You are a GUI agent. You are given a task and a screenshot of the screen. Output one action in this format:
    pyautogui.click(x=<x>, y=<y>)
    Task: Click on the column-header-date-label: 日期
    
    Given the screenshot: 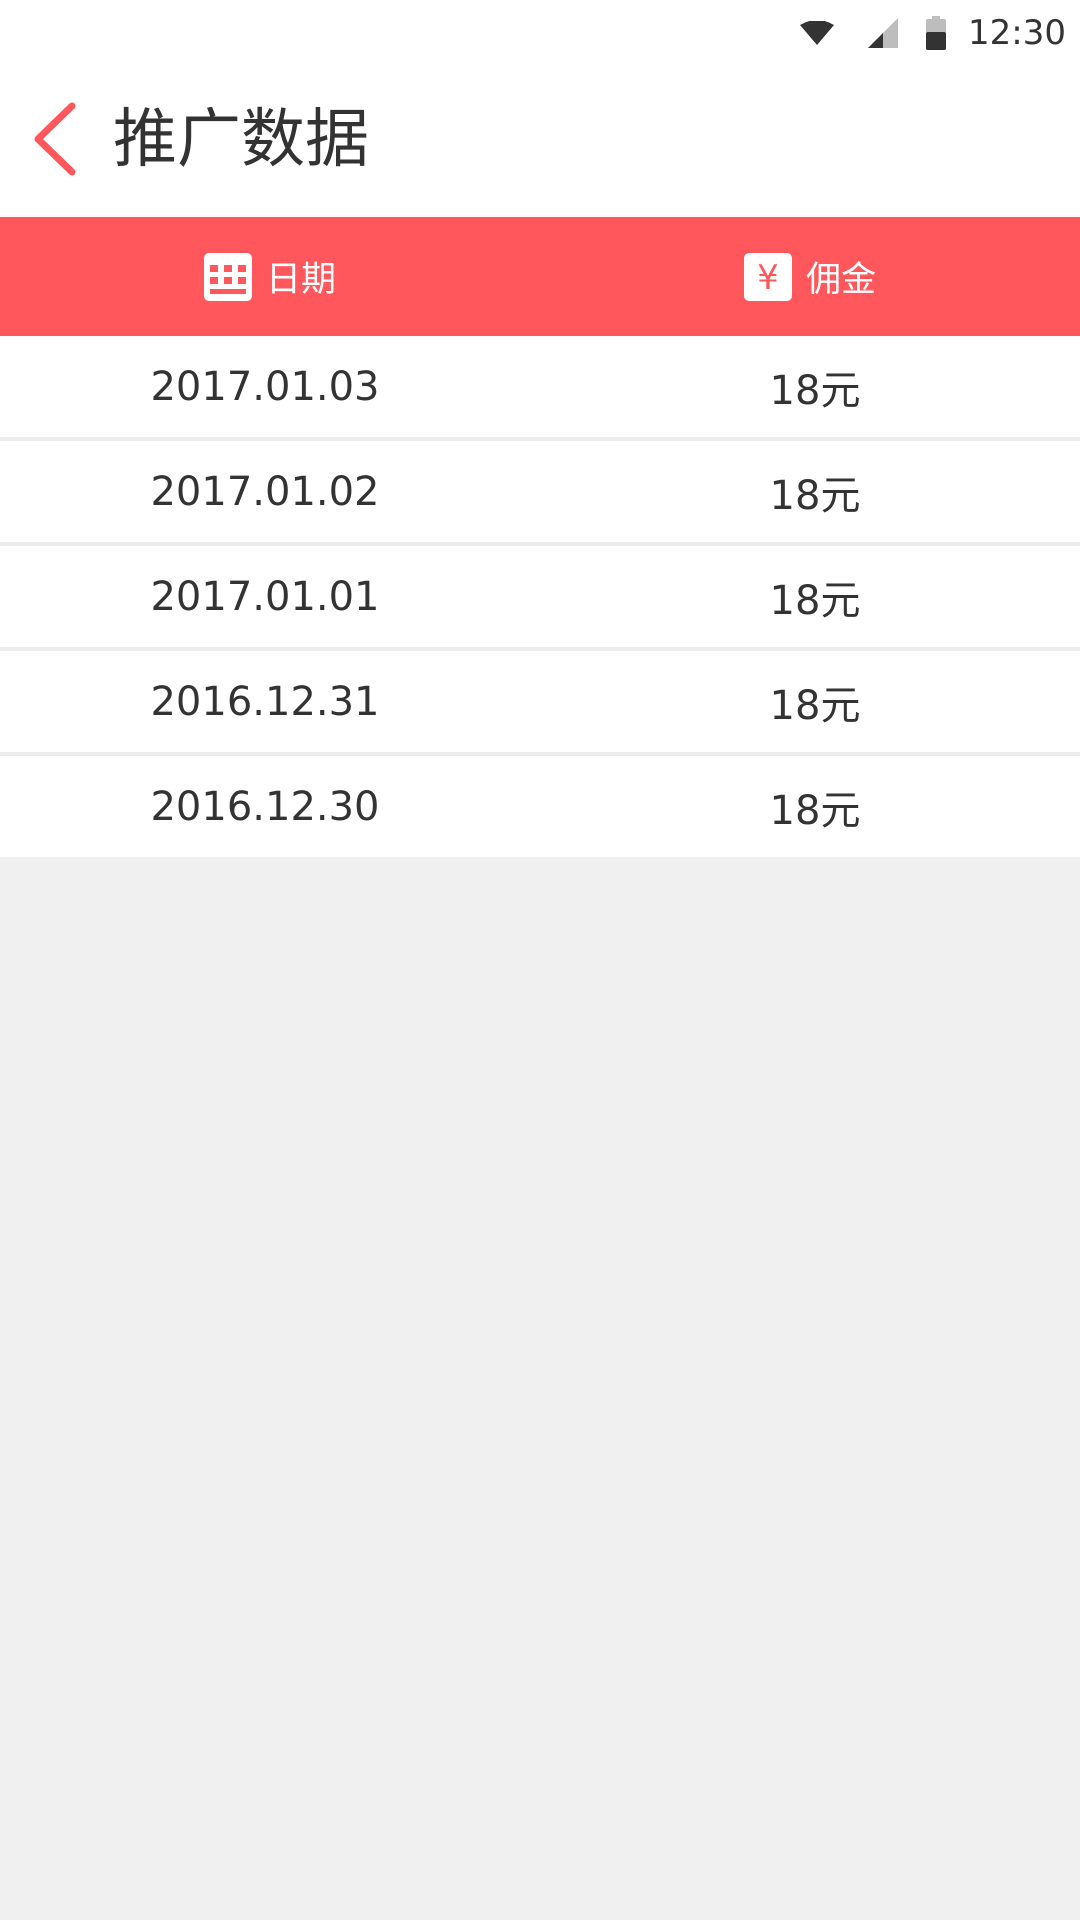 What is the action you would take?
    pyautogui.click(x=300, y=280)
    